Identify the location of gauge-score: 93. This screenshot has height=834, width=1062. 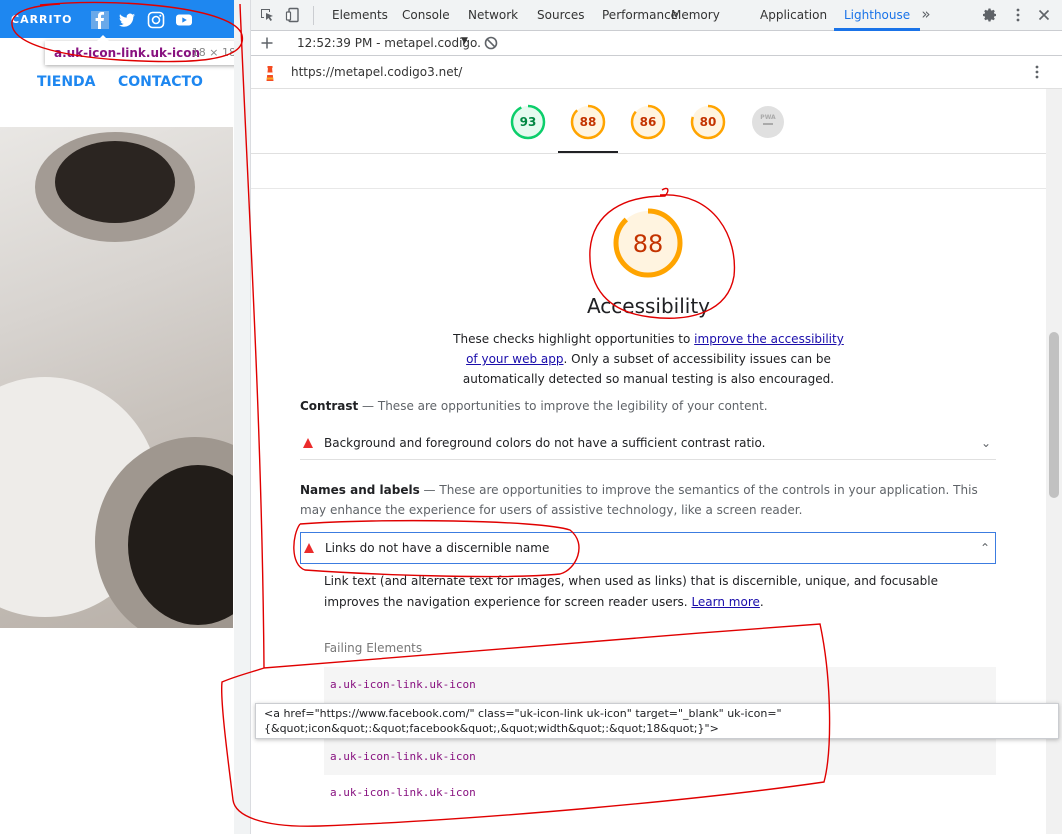
(528, 122).